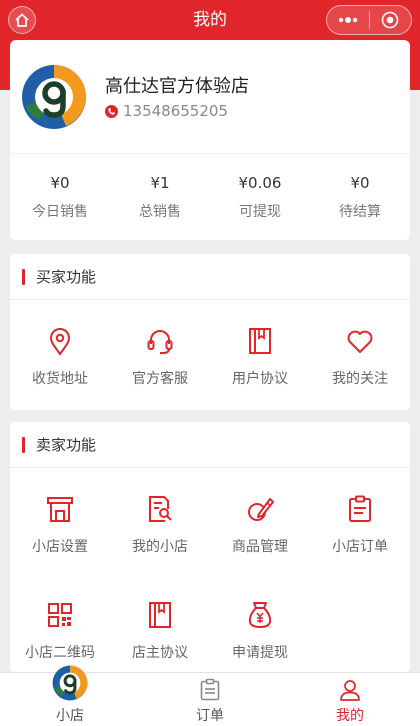 This screenshot has width=420, height=726. I want to click on user-icon, so click(350, 690).